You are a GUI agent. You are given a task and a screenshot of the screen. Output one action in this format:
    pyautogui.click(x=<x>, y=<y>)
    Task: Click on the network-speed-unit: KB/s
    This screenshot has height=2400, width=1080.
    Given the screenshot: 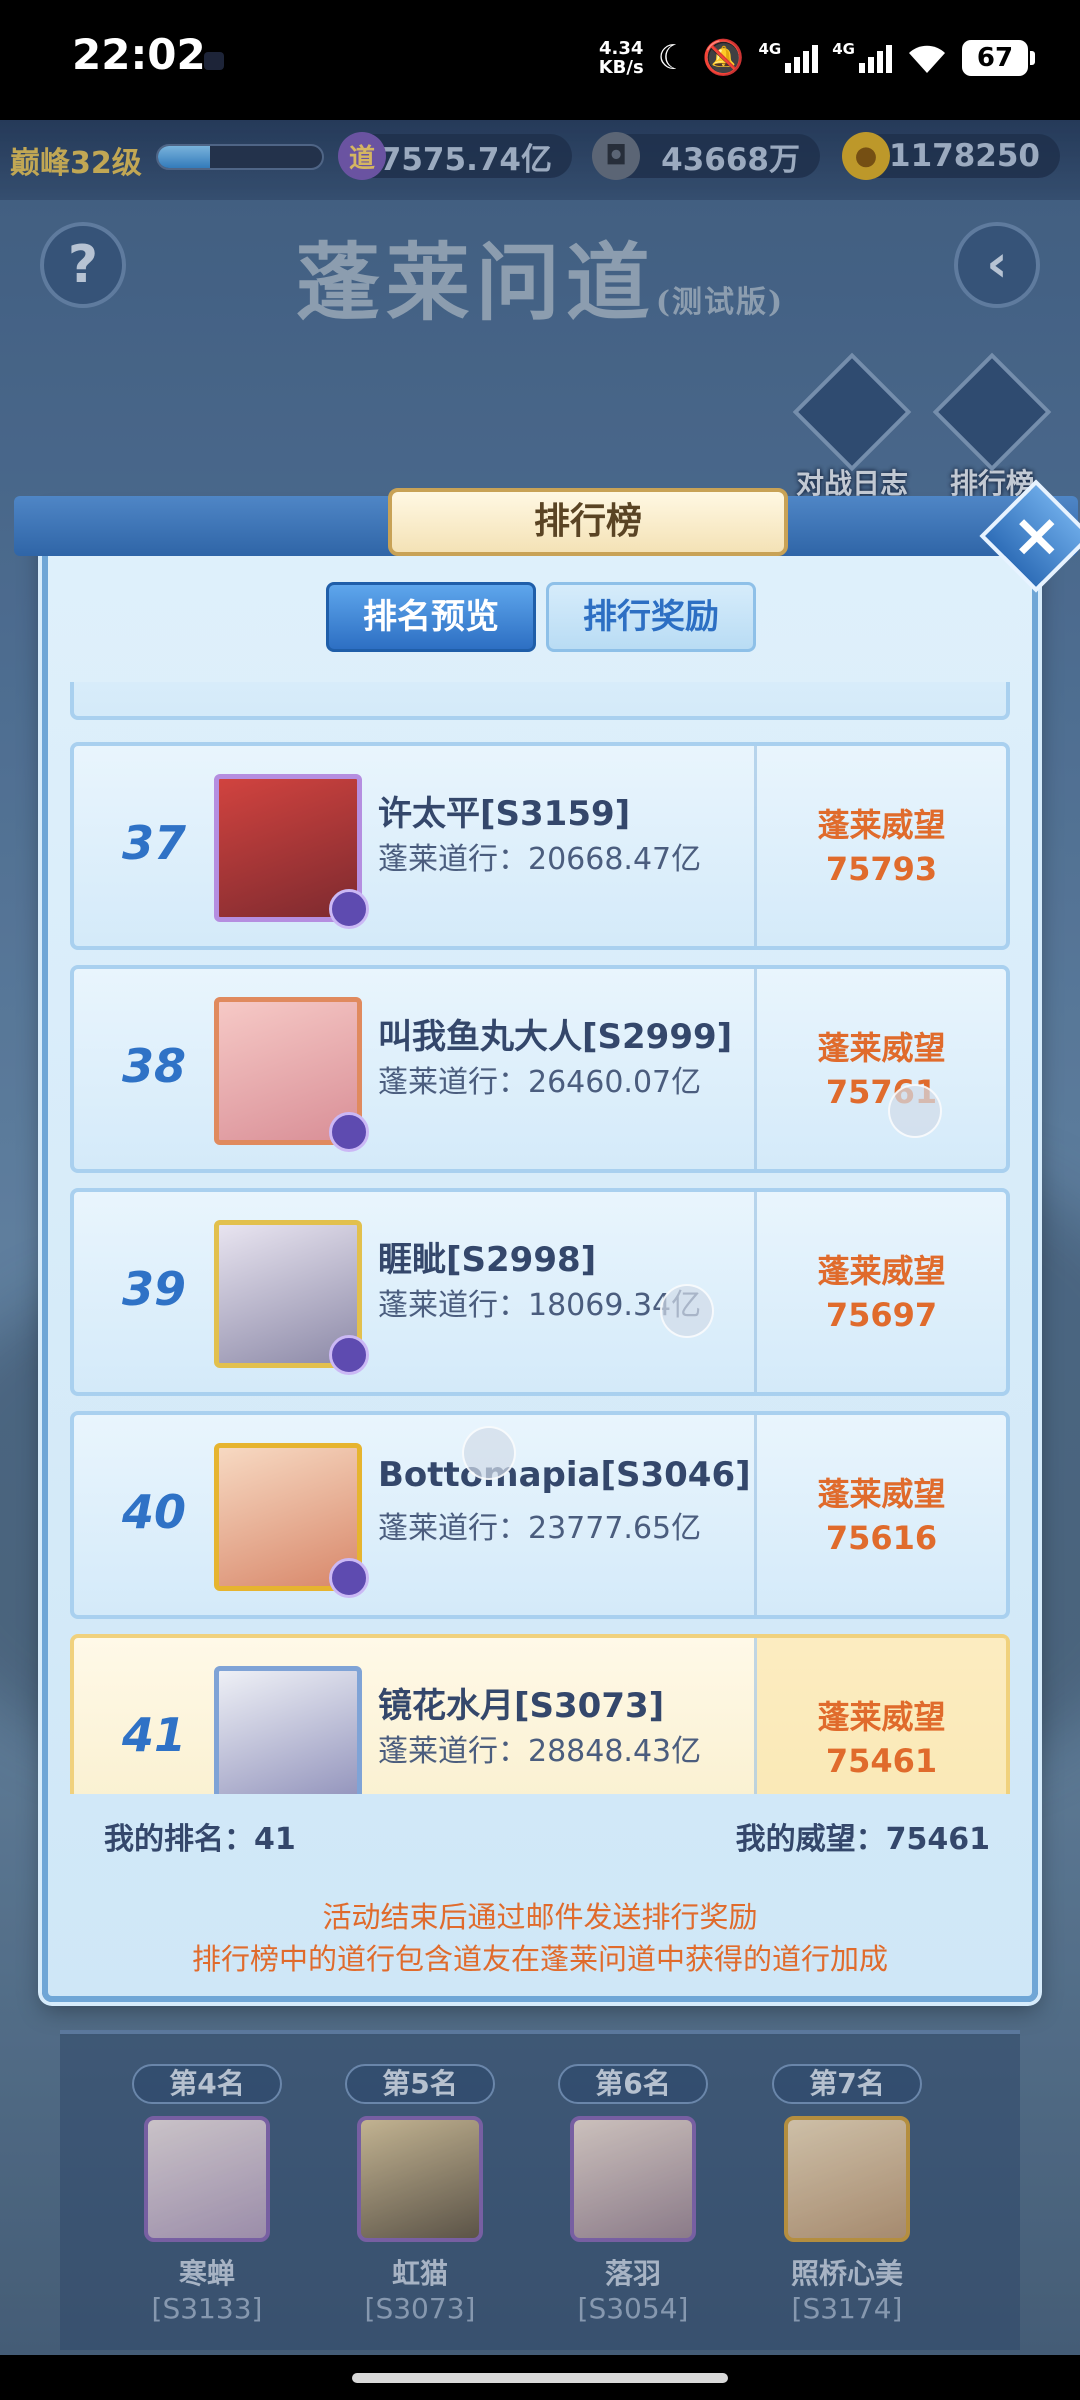 What is the action you would take?
    pyautogui.click(x=621, y=67)
    